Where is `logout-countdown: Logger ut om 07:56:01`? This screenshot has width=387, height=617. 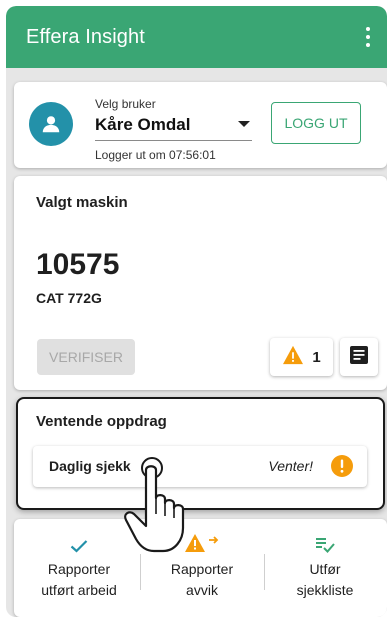 logout-countdown: Logger ut om 07:56:01 is located at coordinates (155, 155).